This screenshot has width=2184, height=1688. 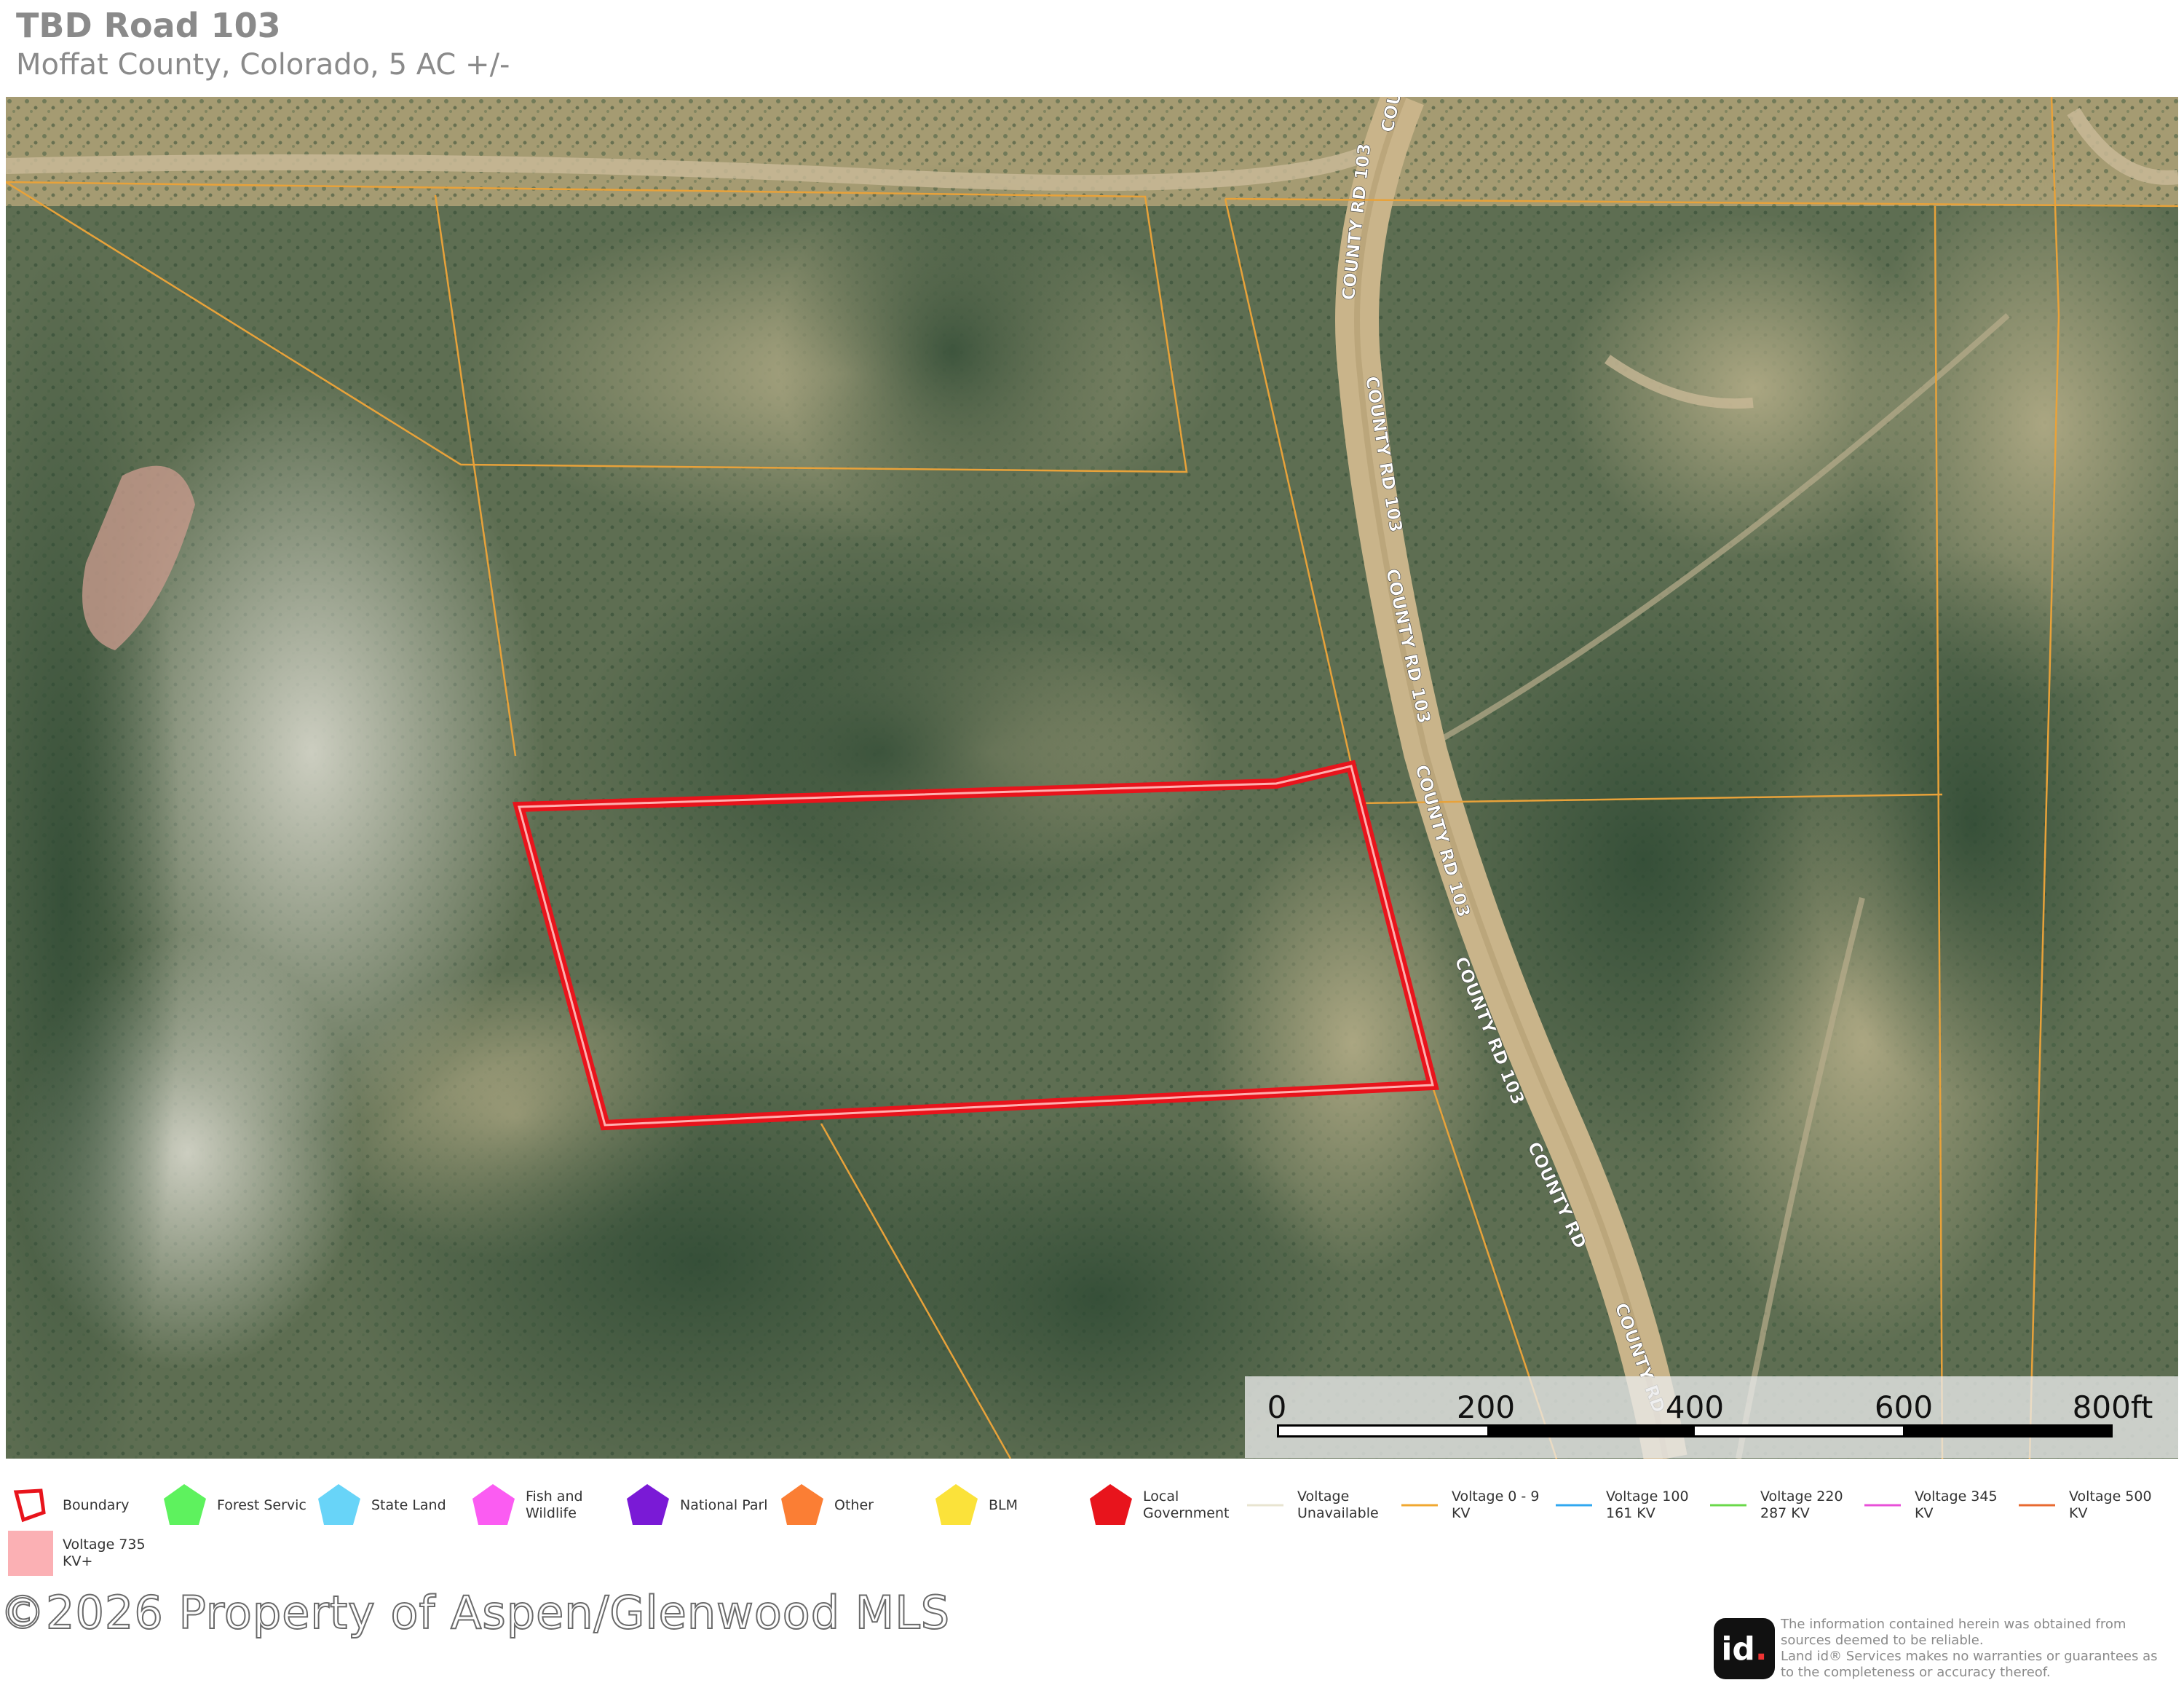 I want to click on boundary-outline-icon, so click(x=30, y=1505).